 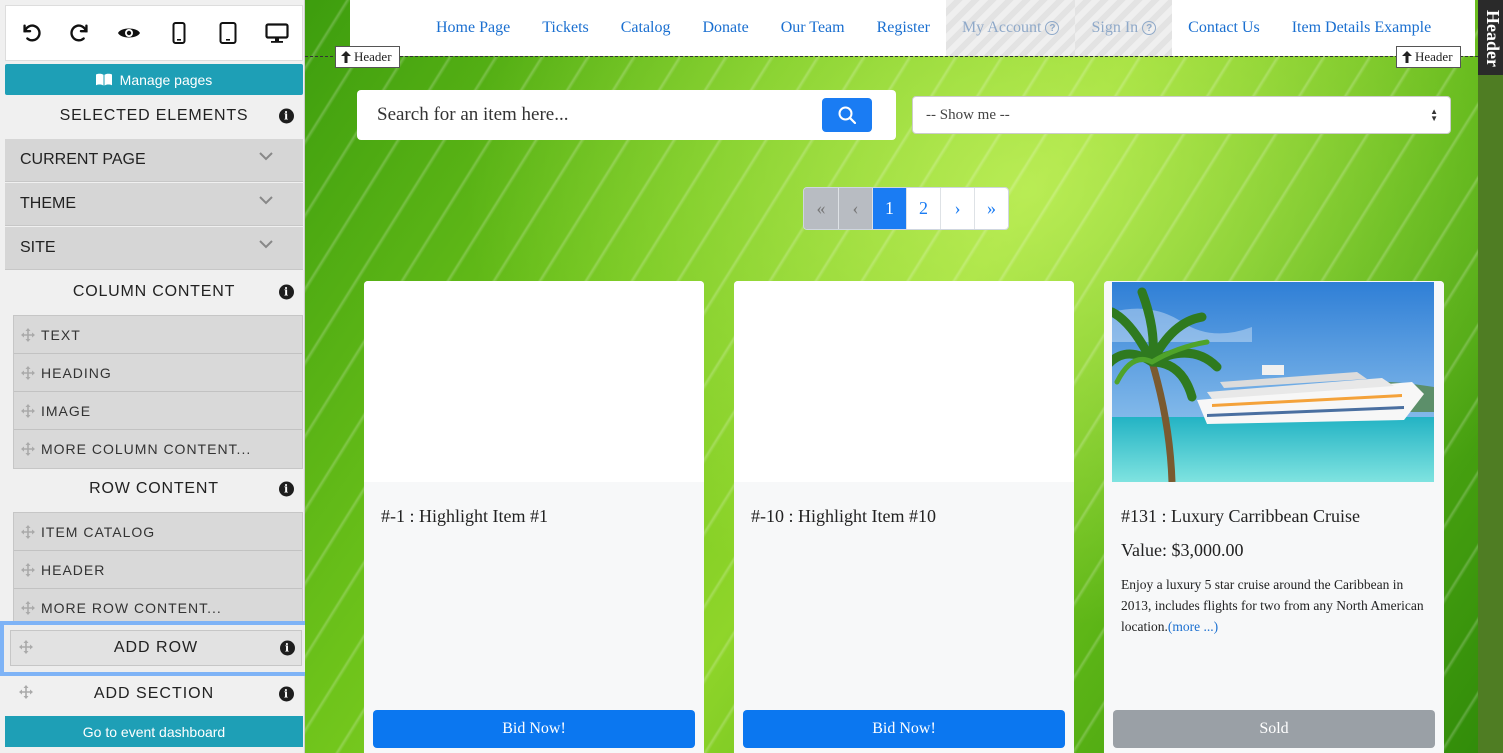 I want to click on sold-button: Sold, so click(x=1274, y=729).